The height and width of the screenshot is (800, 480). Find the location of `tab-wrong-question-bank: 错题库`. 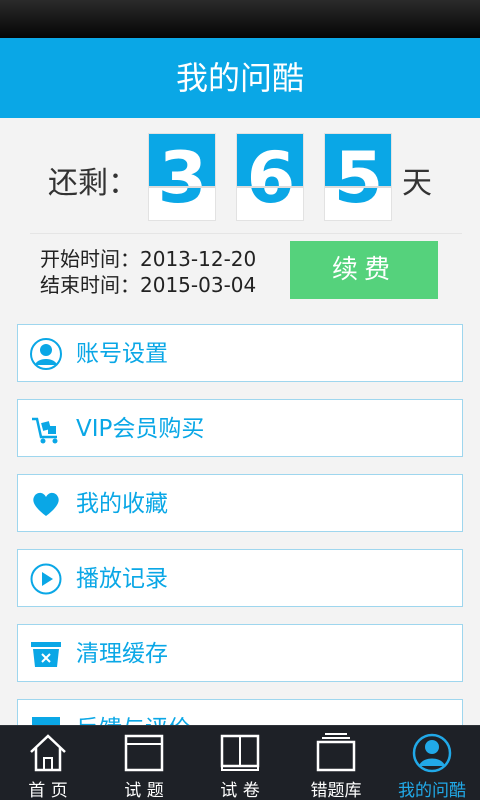

tab-wrong-question-bank: 错题库 is located at coordinates (336, 763).